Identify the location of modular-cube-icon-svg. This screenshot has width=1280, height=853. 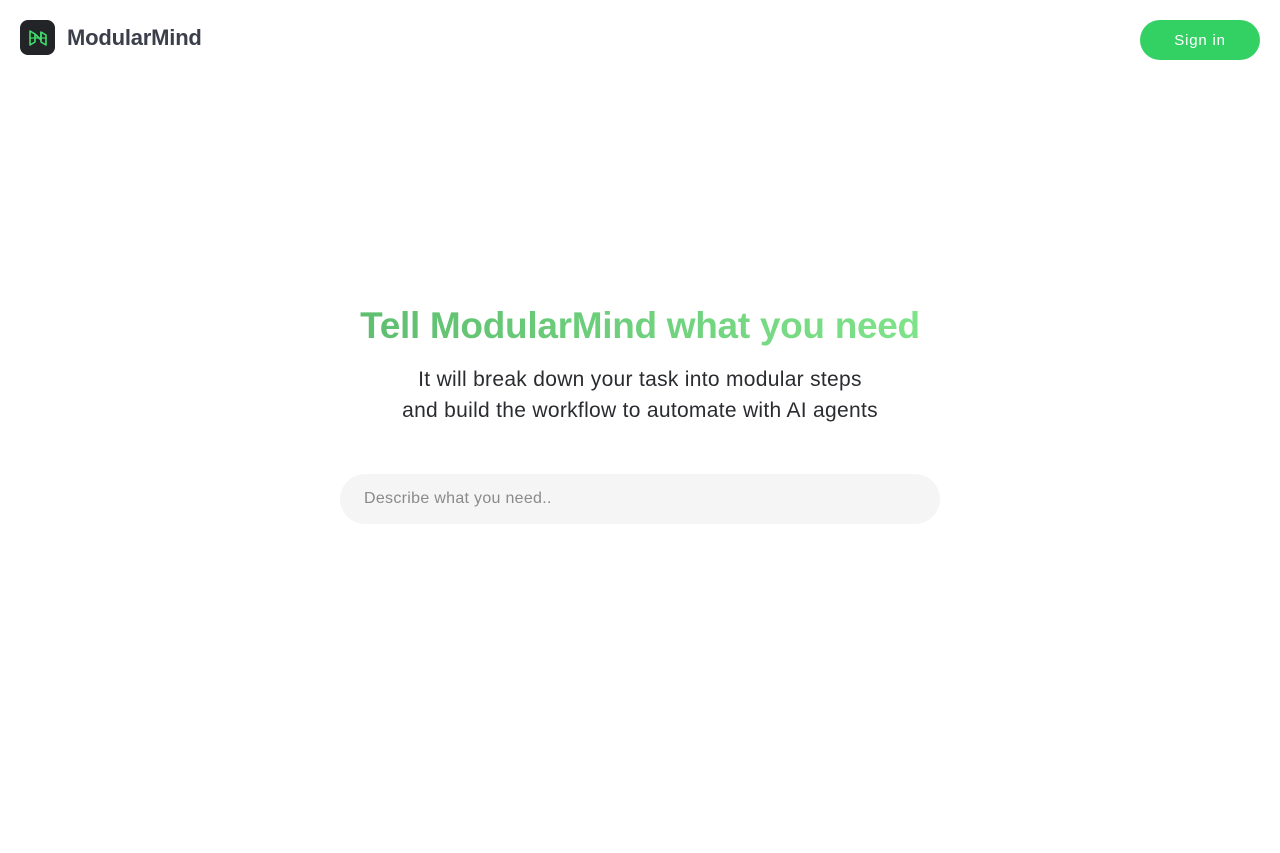
(37, 37).